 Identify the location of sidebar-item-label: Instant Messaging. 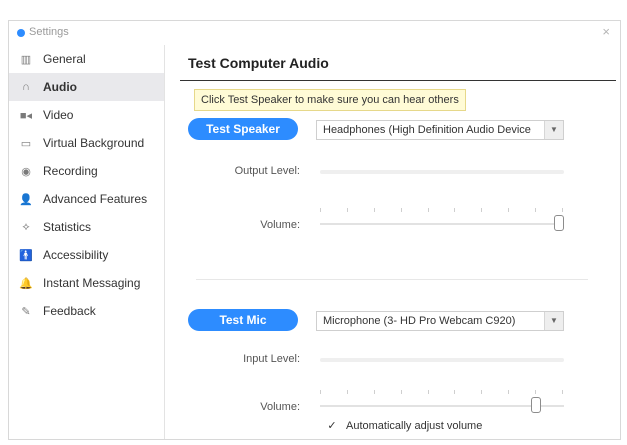
(92, 283).